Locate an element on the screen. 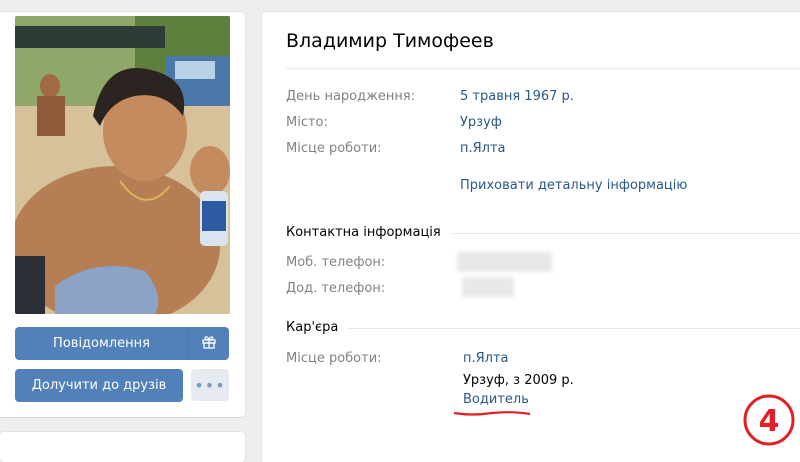 Image resolution: width=800 pixels, height=462 pixels. work-value: п.Ялта is located at coordinates (483, 148).